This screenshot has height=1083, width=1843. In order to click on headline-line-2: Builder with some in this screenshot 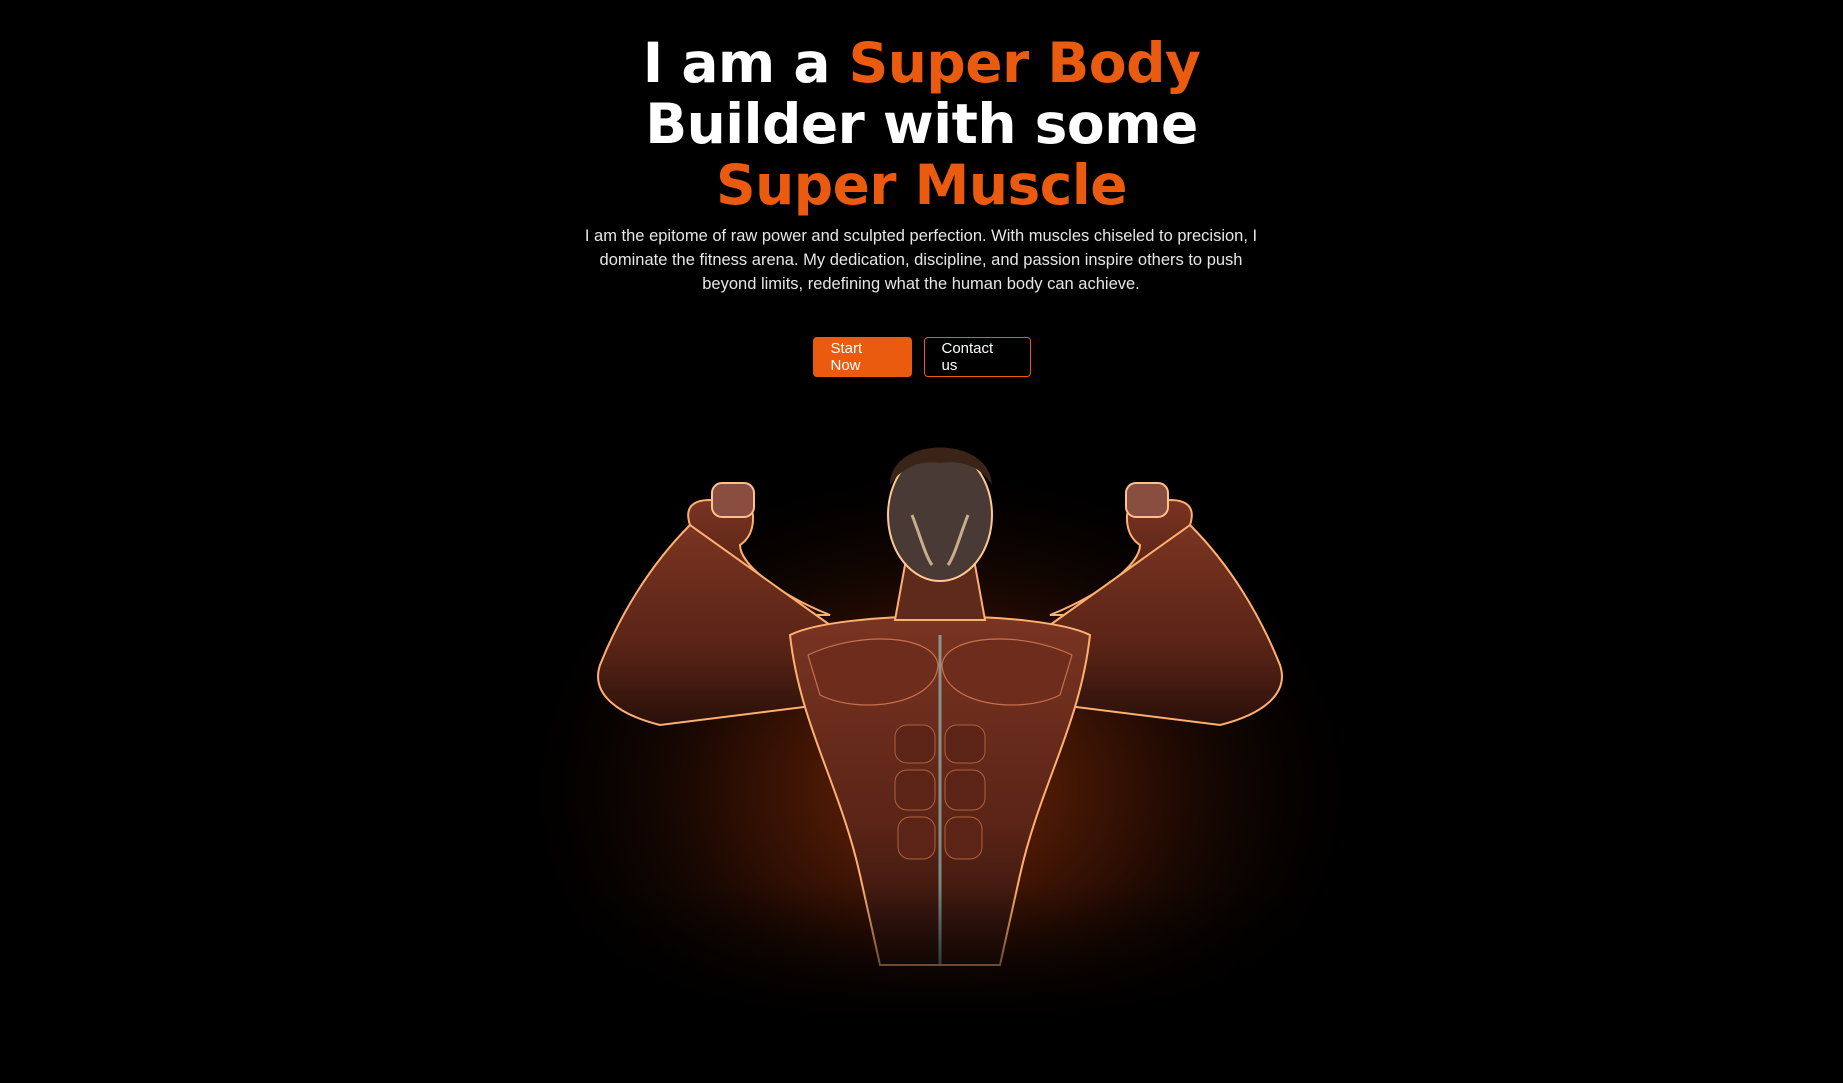, I will do `click(921, 124)`.